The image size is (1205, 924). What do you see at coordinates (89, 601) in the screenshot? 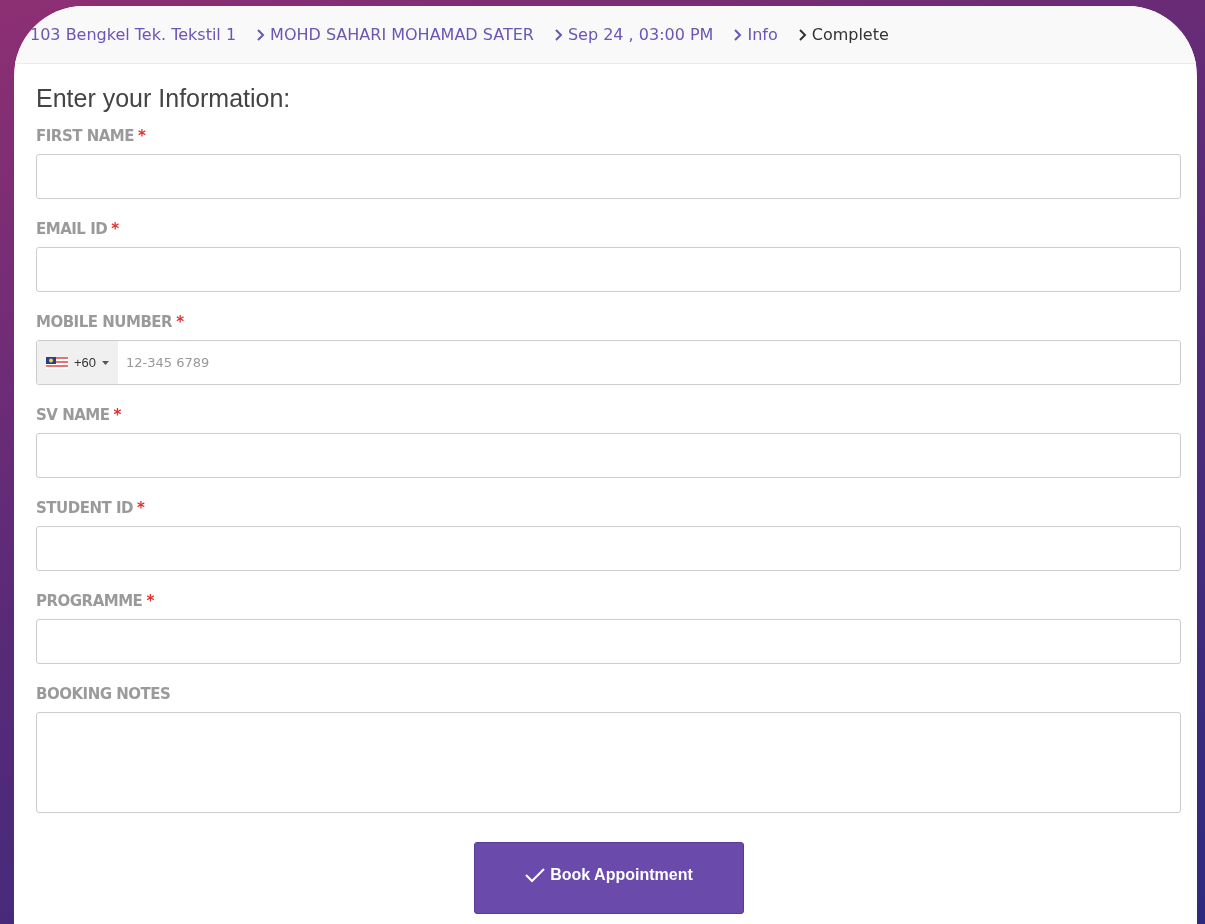
I see `field-label: PROGRAMME` at bounding box center [89, 601].